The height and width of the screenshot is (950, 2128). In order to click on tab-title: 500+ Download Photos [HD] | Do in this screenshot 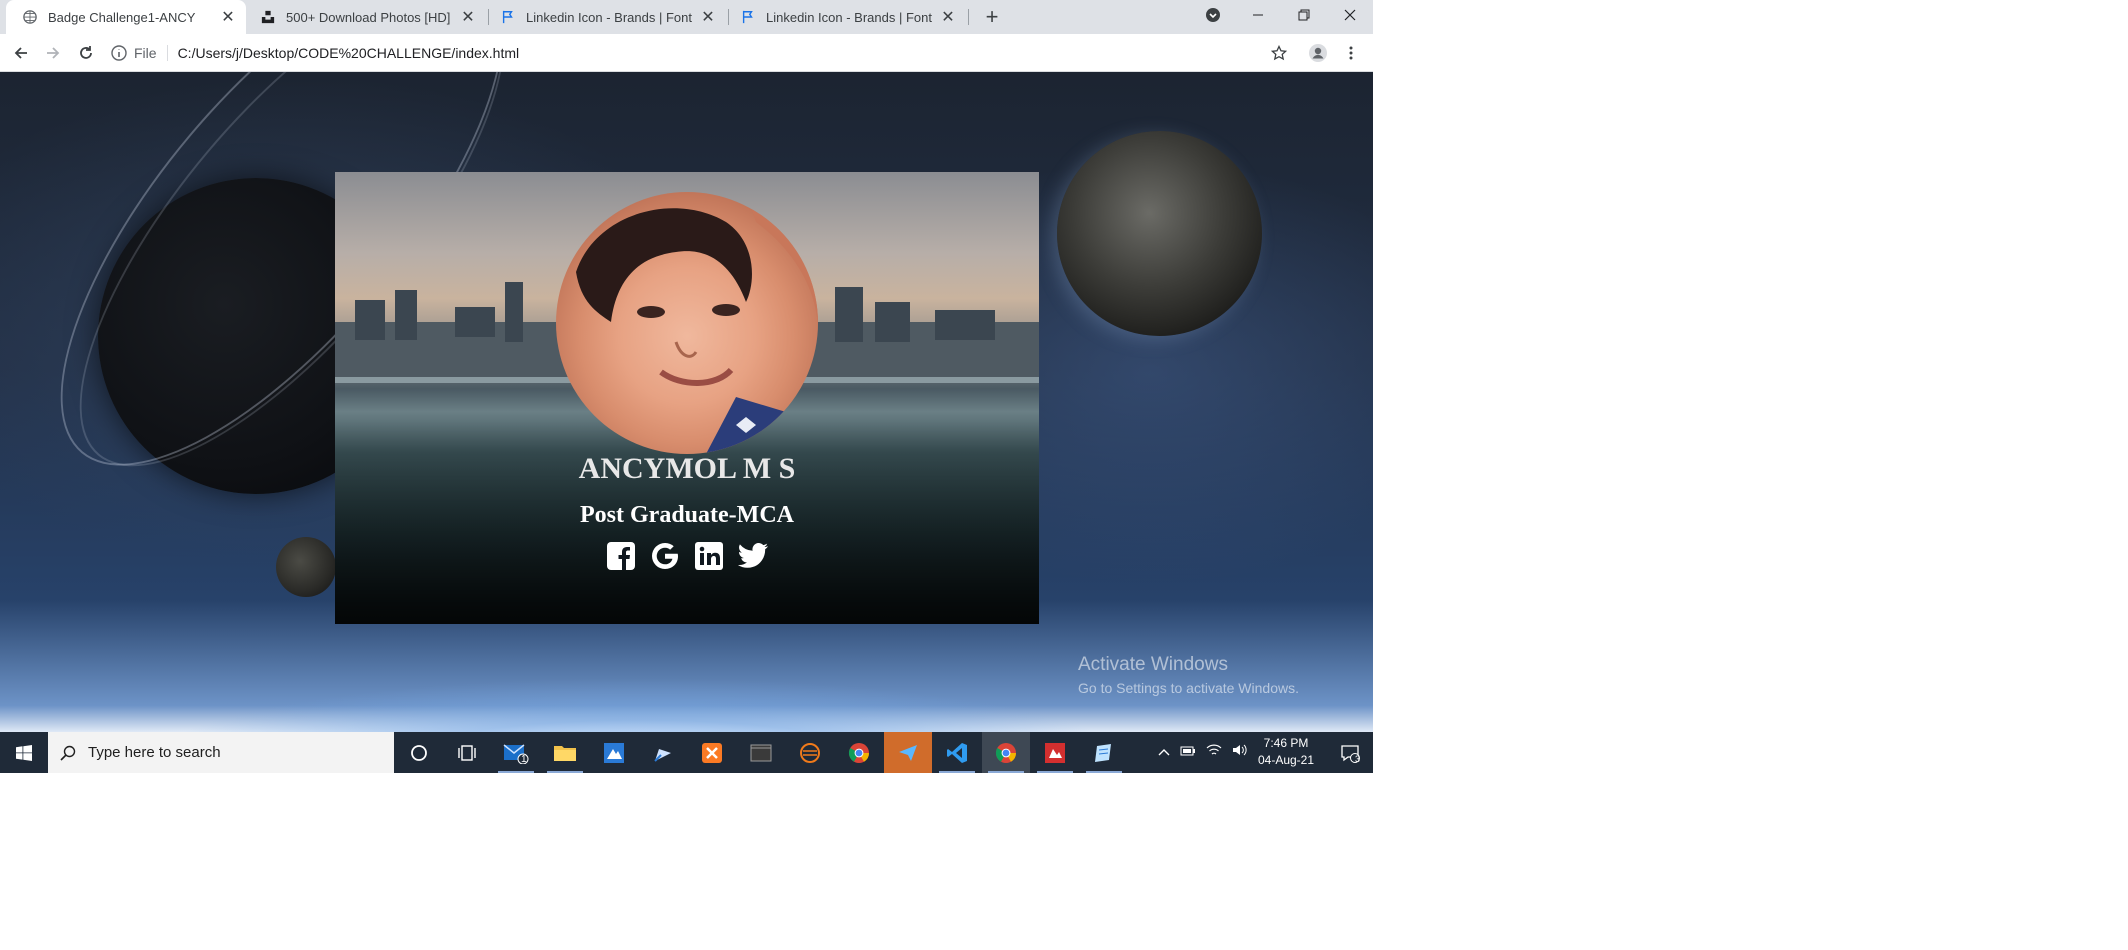, I will do `click(370, 17)`.